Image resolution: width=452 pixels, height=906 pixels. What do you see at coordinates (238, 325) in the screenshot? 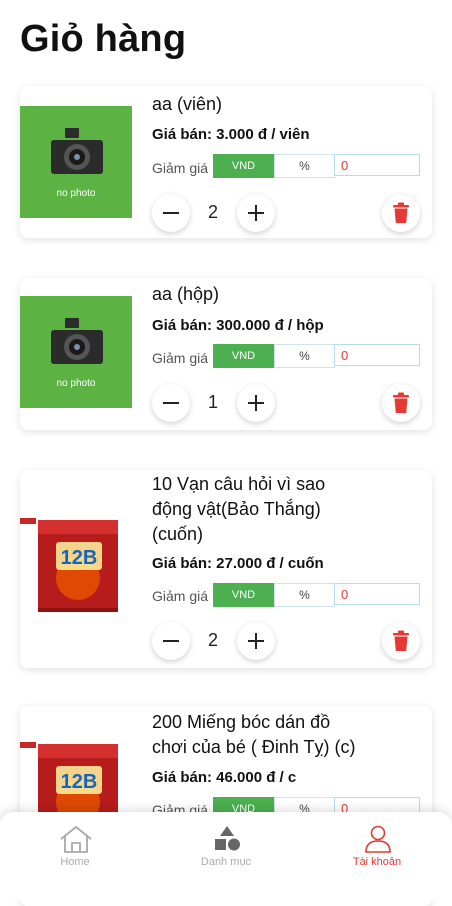
I see `product-price: Giá bán: 300.000 đ / hộp` at bounding box center [238, 325].